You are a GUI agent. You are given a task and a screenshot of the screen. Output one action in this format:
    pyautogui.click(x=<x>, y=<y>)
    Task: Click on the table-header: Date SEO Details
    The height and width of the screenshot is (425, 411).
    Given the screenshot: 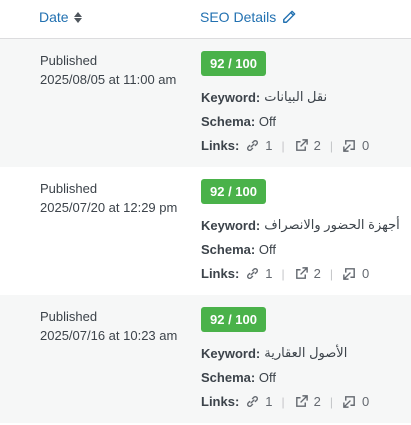 What is the action you would take?
    pyautogui.click(x=205, y=19)
    